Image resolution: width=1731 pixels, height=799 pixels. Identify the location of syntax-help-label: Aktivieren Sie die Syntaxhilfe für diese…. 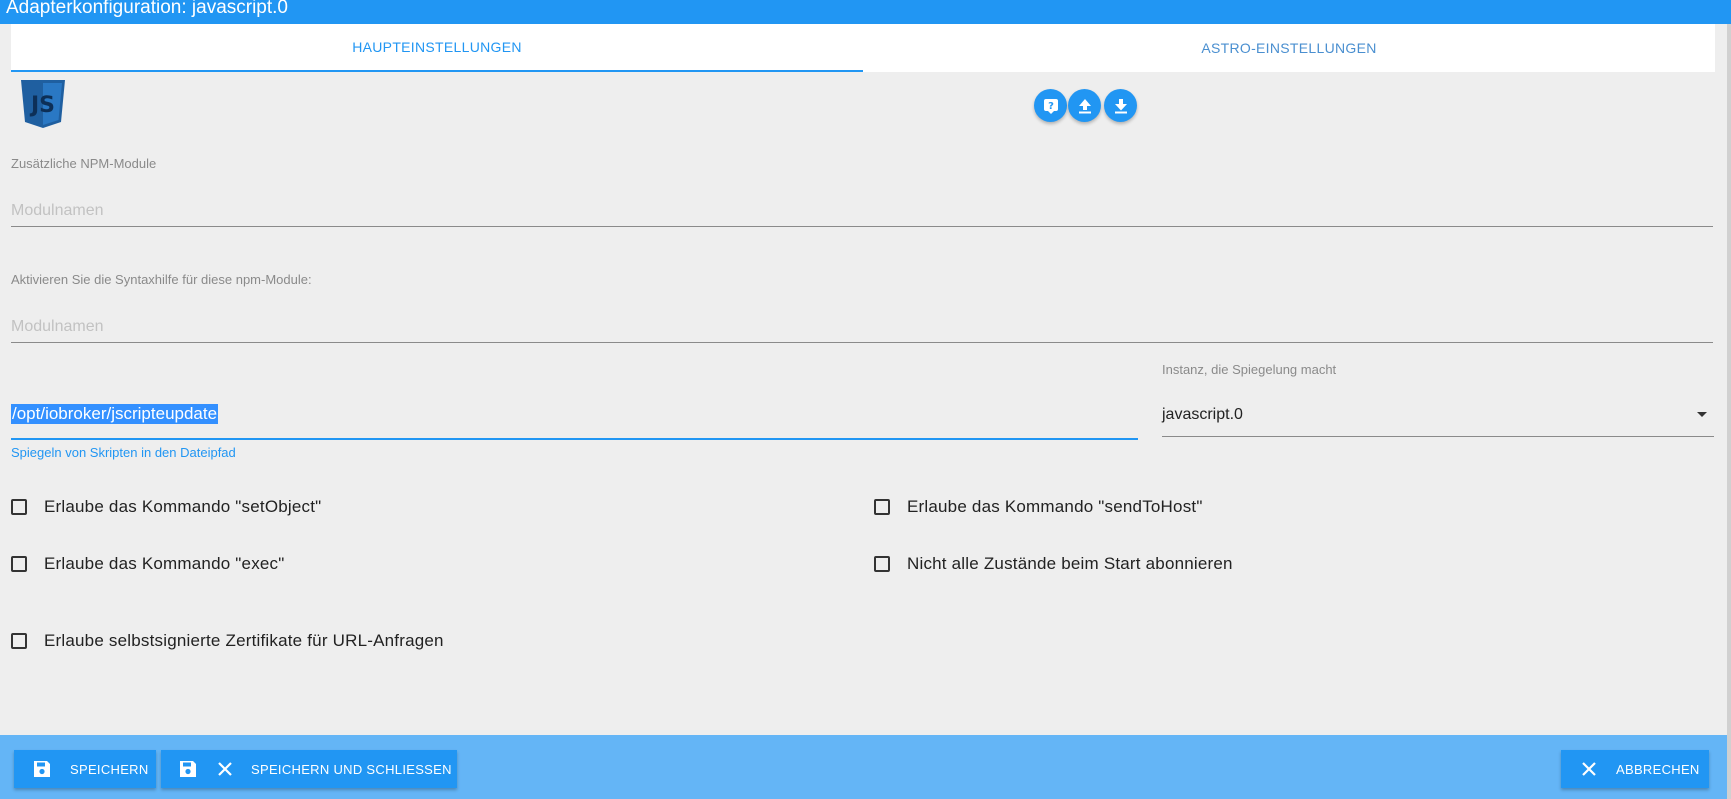
(161, 279).